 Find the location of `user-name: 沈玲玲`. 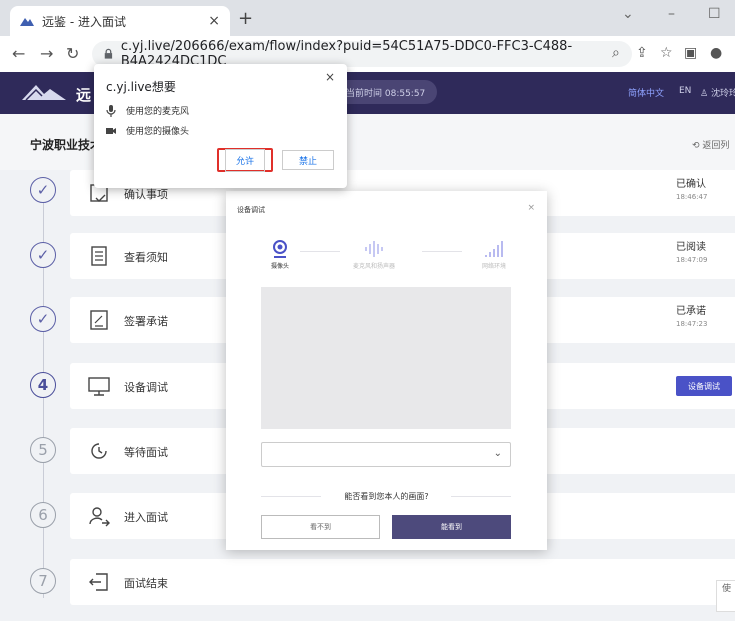

user-name: 沈玲玲 is located at coordinates (722, 94).